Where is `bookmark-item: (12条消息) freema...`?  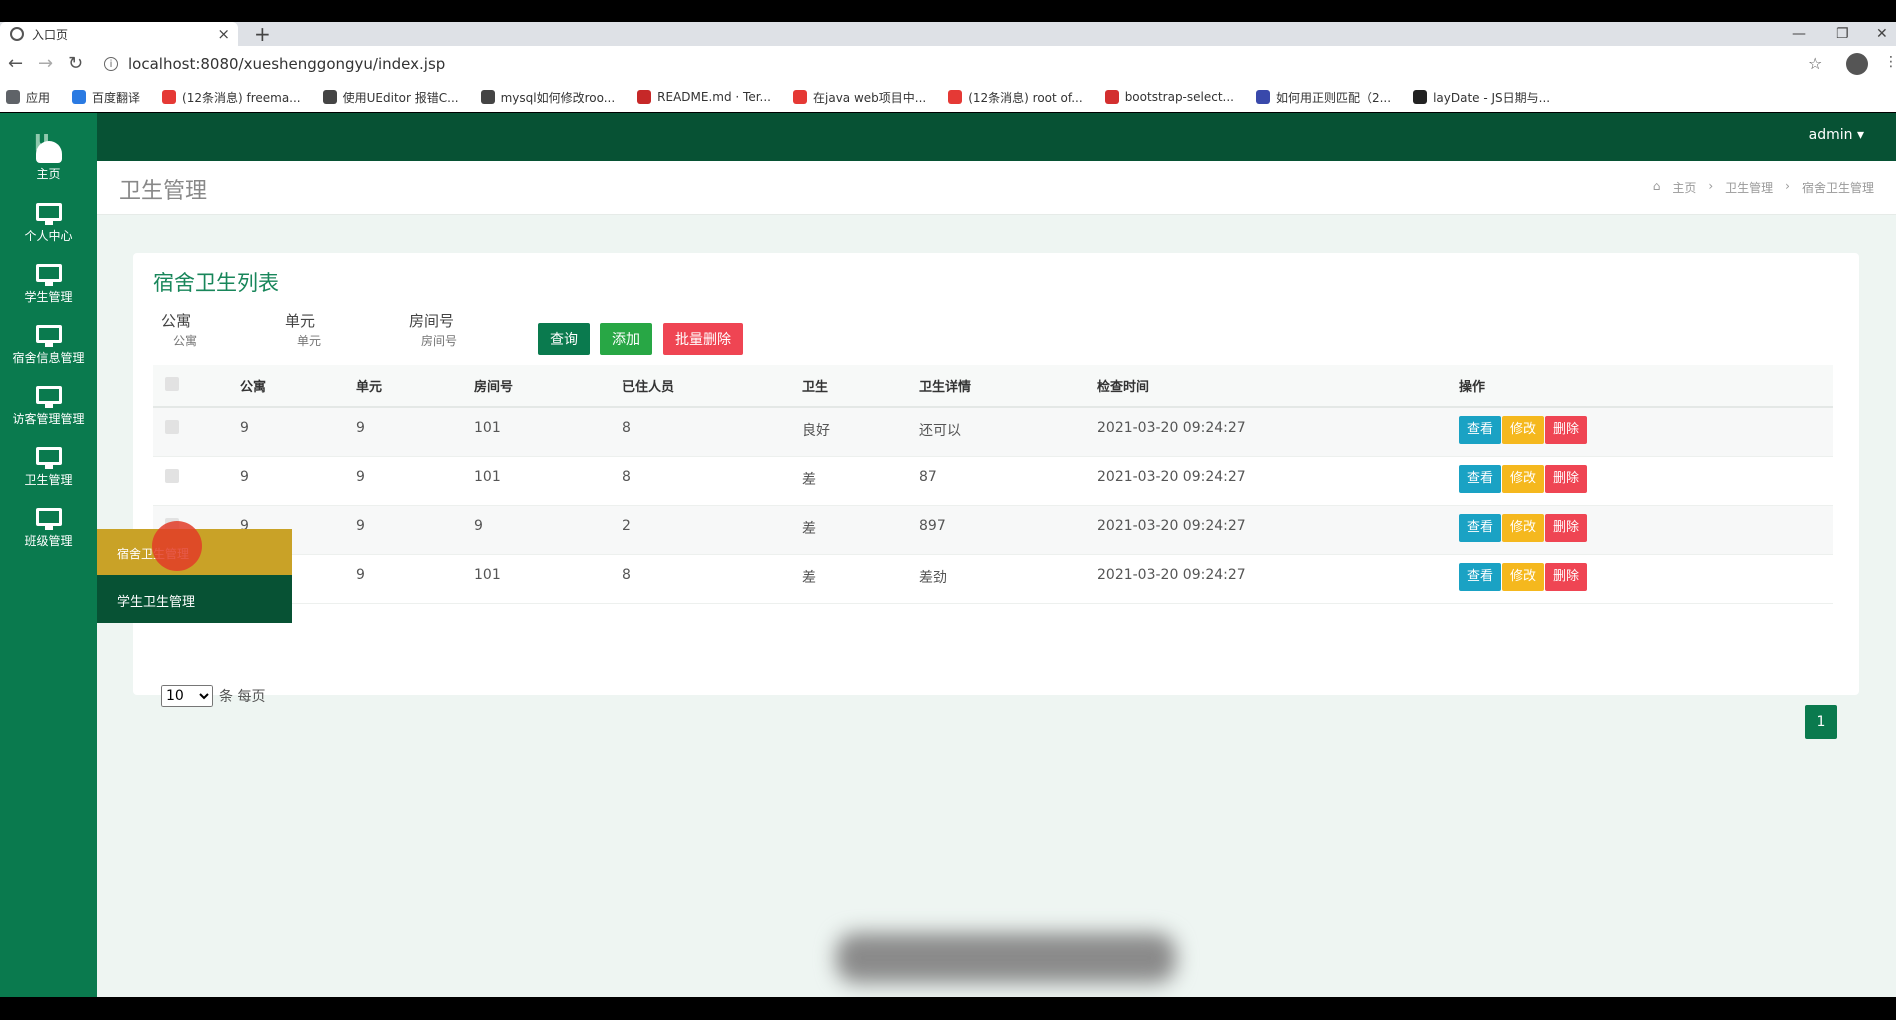 bookmark-item: (12条消息) freema... is located at coordinates (231, 97).